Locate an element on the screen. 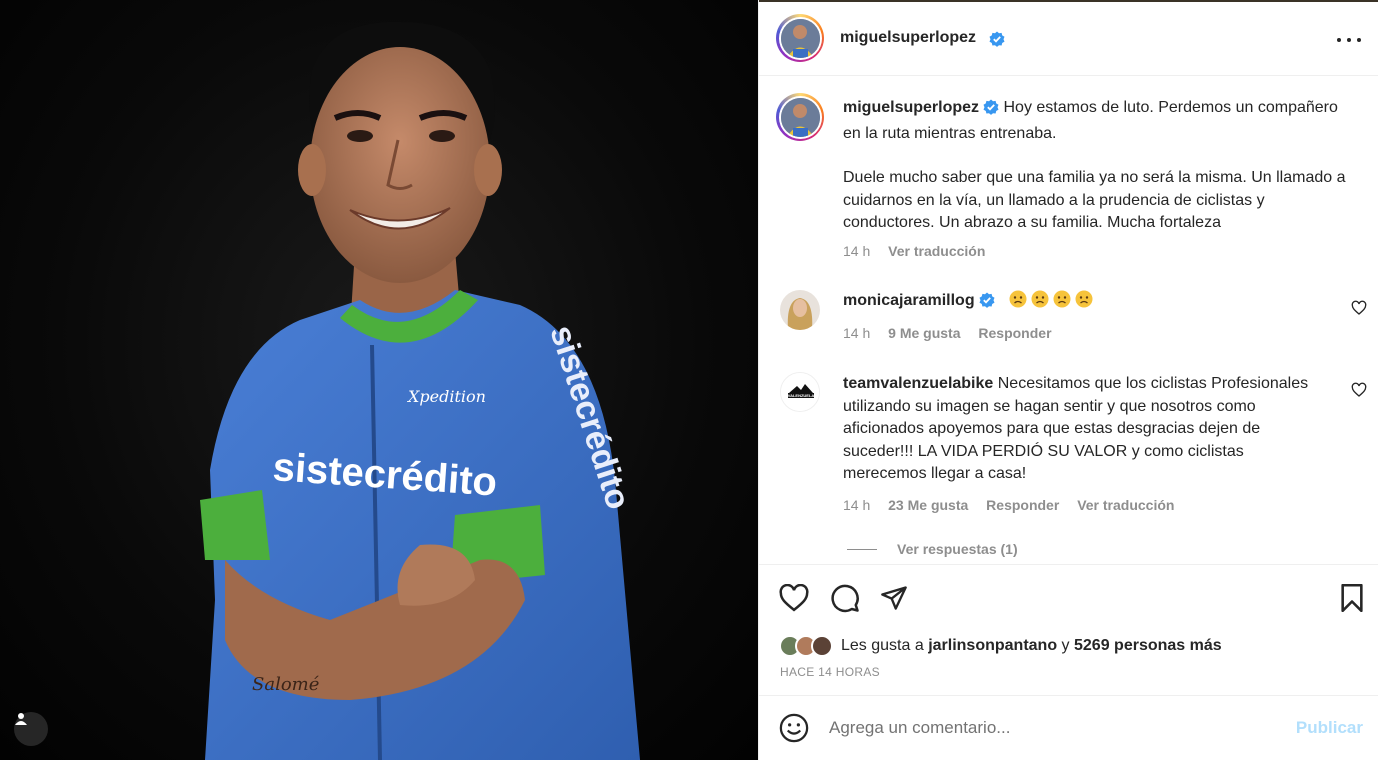 The height and width of the screenshot is (760, 1378). comment-likes-count: 9 Me gusta is located at coordinates (924, 333).